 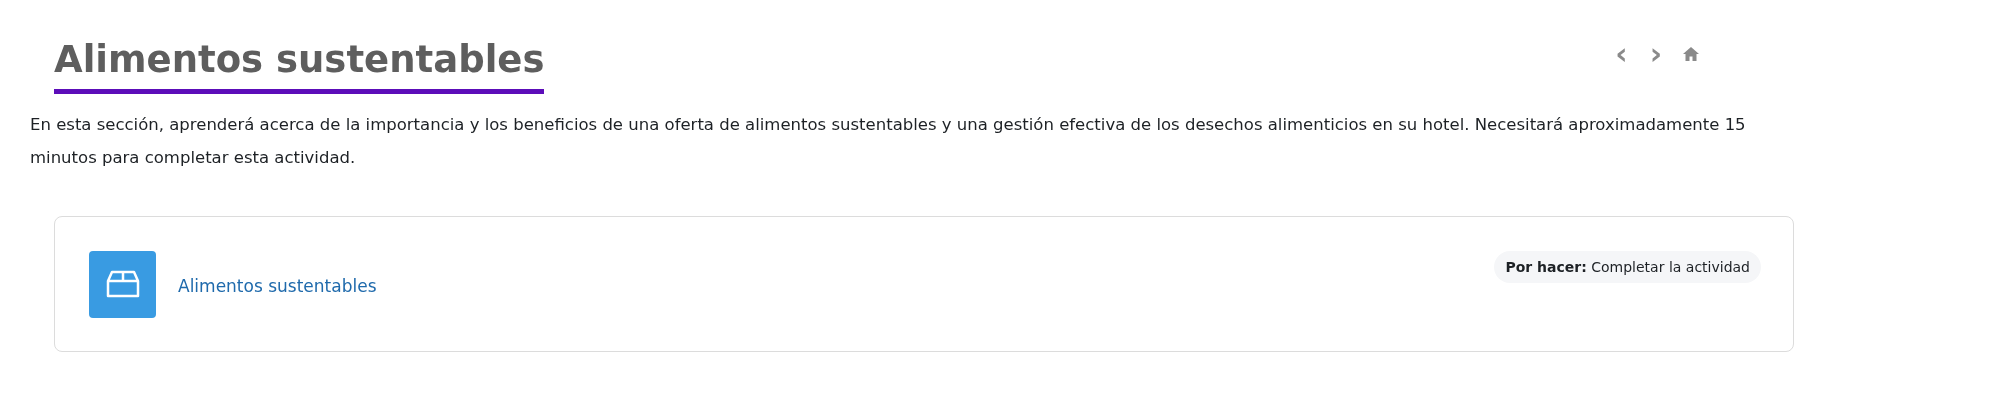 What do you see at coordinates (888, 141) in the screenshot?
I see `section-description: En esta sección, aprenderá acerca de la importancia y los beneficios de una oferta de alimentos sustentables y una gestión efectiva de los desechos alimenticios en su hotel. Necesitará aproximadamente 15 minutos para completar esta actividad.` at bounding box center [888, 141].